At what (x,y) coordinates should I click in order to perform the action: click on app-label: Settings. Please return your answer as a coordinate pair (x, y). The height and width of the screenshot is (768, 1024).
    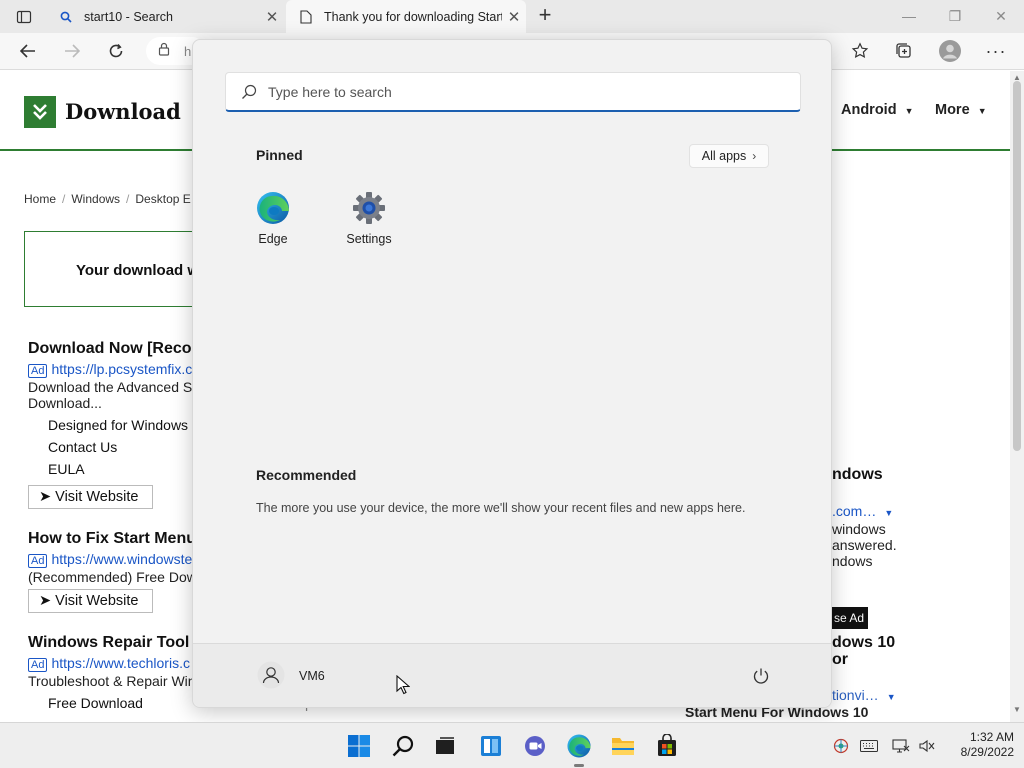
    Looking at the image, I should click on (369, 239).